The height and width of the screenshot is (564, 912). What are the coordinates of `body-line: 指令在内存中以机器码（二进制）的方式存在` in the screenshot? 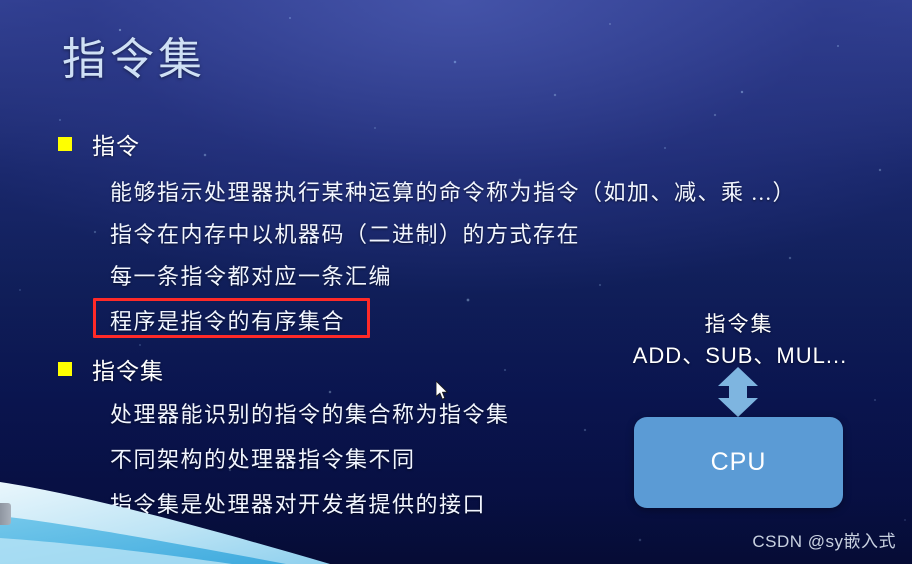 It's located at (345, 234).